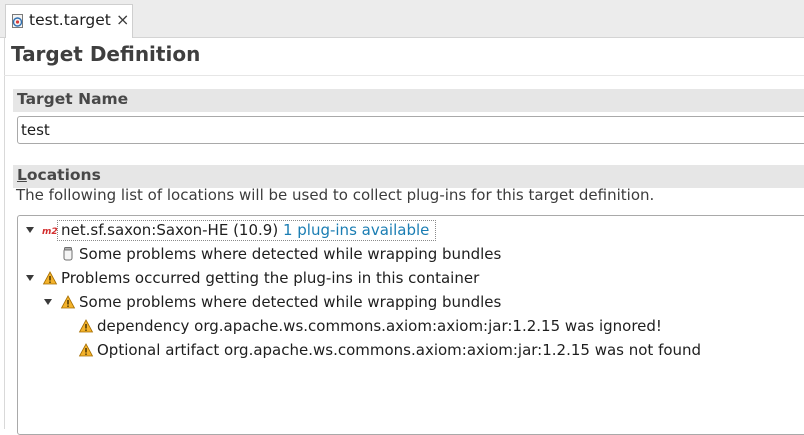  Describe the element at coordinates (122, 20) in the screenshot. I see `close-icon: ×` at that location.